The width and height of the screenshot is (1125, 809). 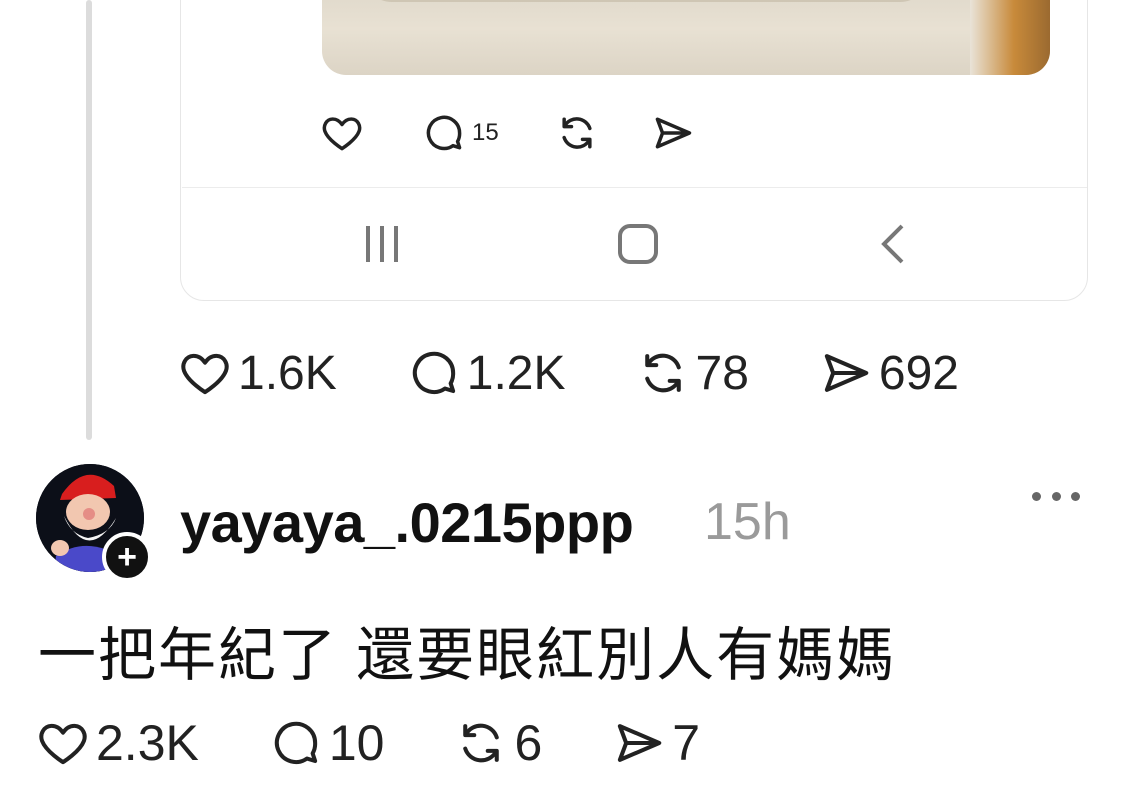 I want to click on quoted-reply-button: 15, so click(x=460, y=133).